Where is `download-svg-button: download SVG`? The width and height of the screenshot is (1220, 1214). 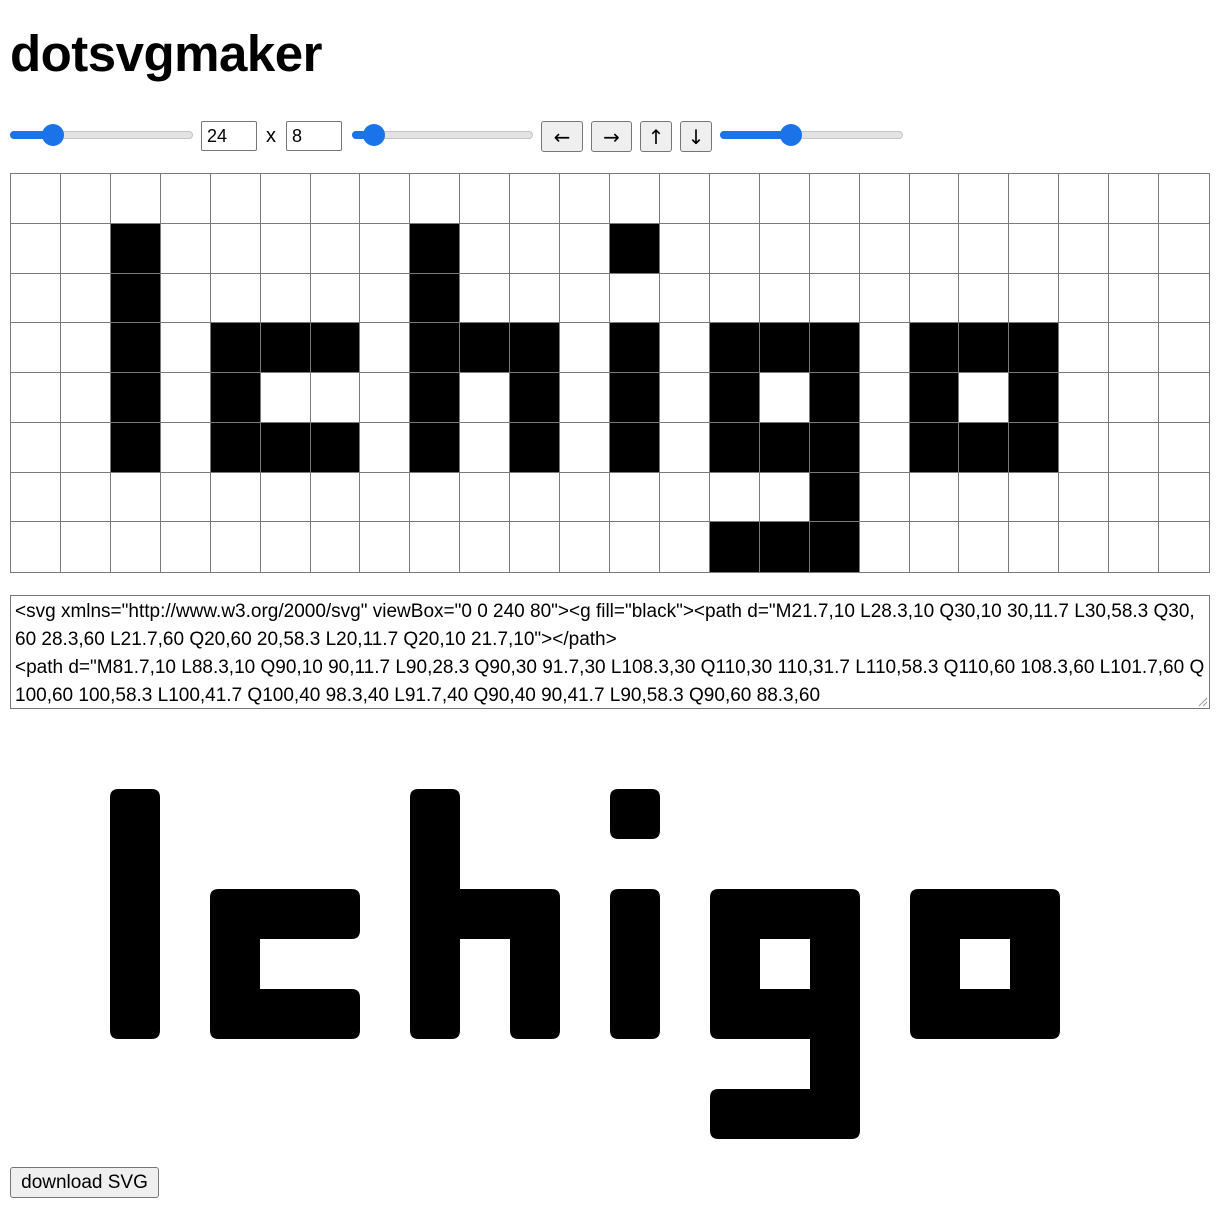 download-svg-button: download SVG is located at coordinates (84, 1182).